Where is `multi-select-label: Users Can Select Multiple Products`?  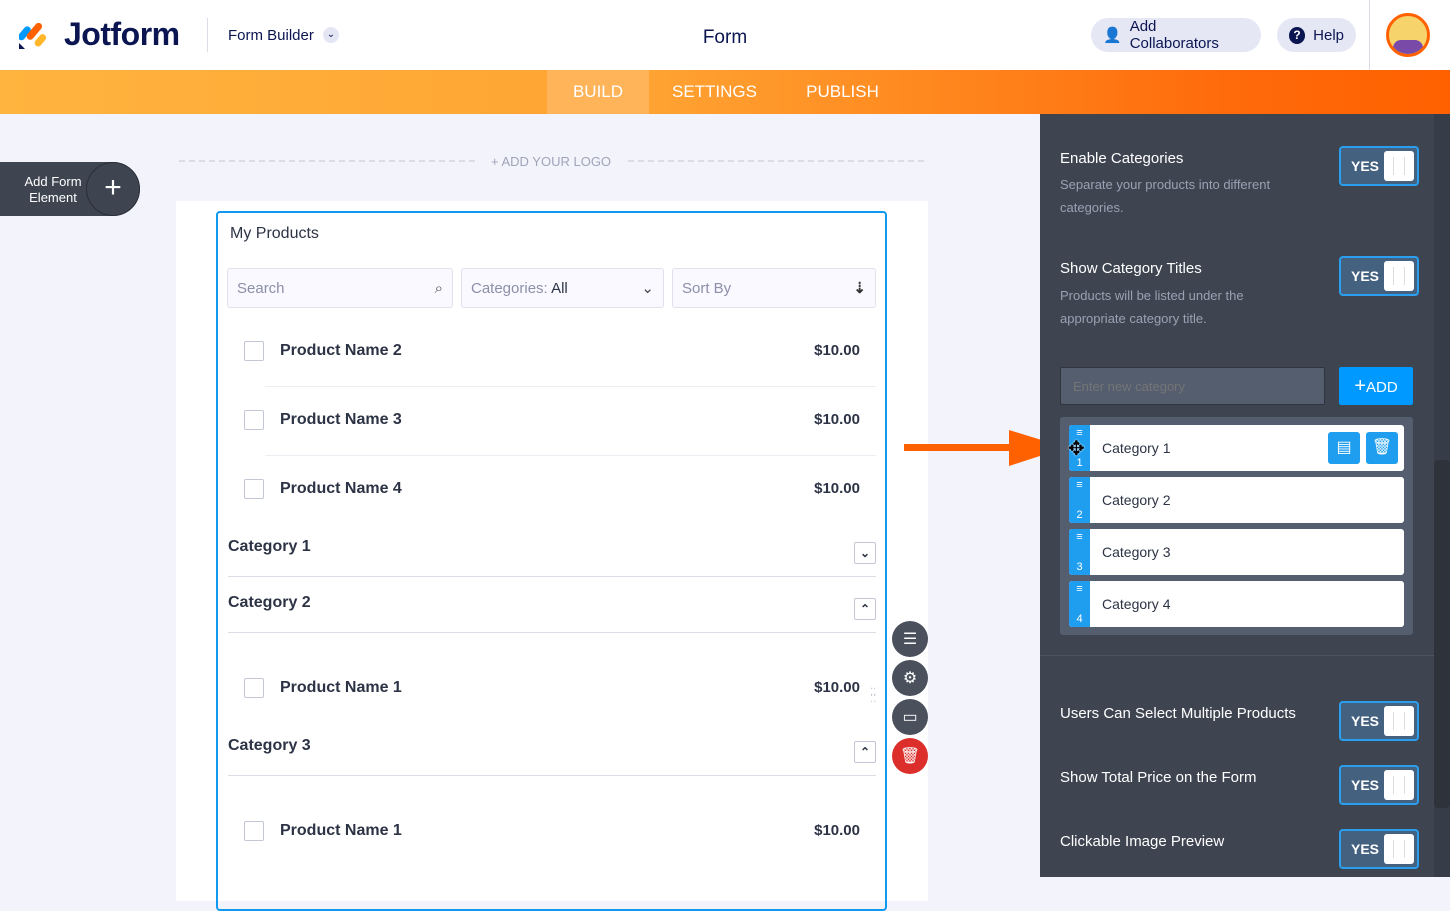
multi-select-label: Users Can Select Multiple Products is located at coordinates (1178, 713).